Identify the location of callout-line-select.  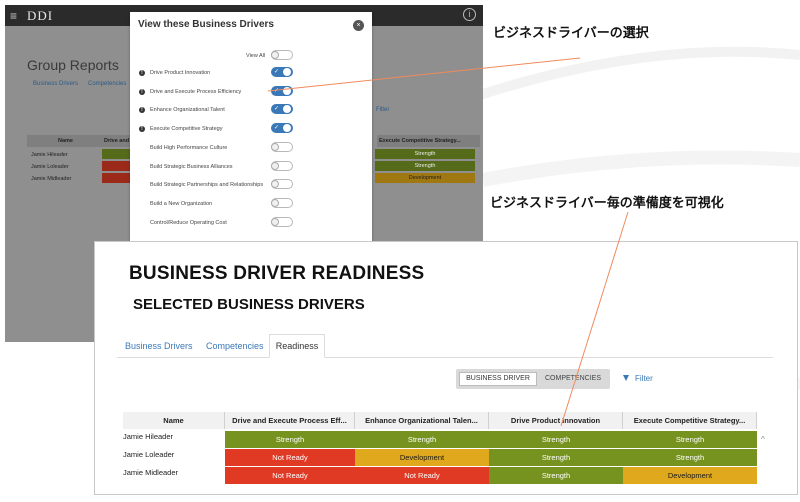
(424, 74).